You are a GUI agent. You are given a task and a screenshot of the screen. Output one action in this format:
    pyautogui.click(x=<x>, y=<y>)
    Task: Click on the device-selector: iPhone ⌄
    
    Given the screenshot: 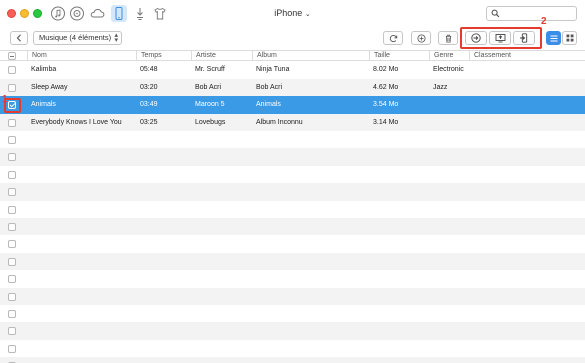 What is the action you would take?
    pyautogui.click(x=292, y=13)
    